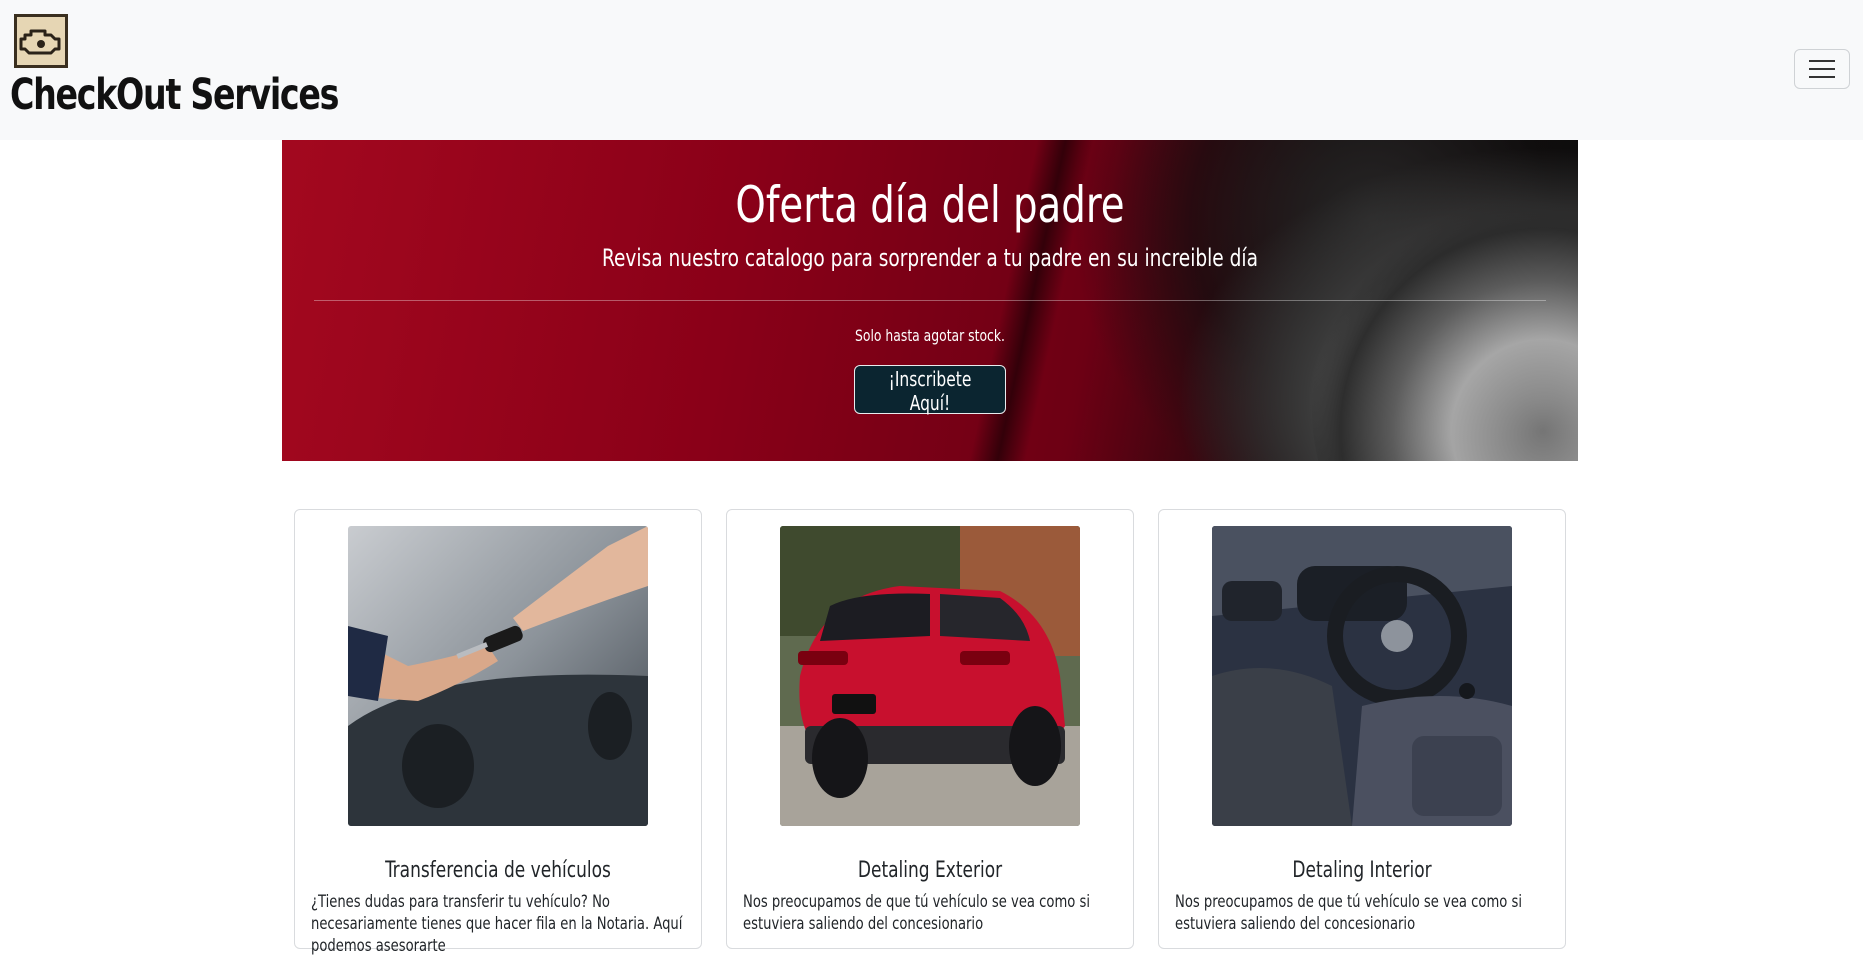 This screenshot has height=957, width=1863. What do you see at coordinates (930, 676) in the screenshot?
I see `card-image-red-suv` at bounding box center [930, 676].